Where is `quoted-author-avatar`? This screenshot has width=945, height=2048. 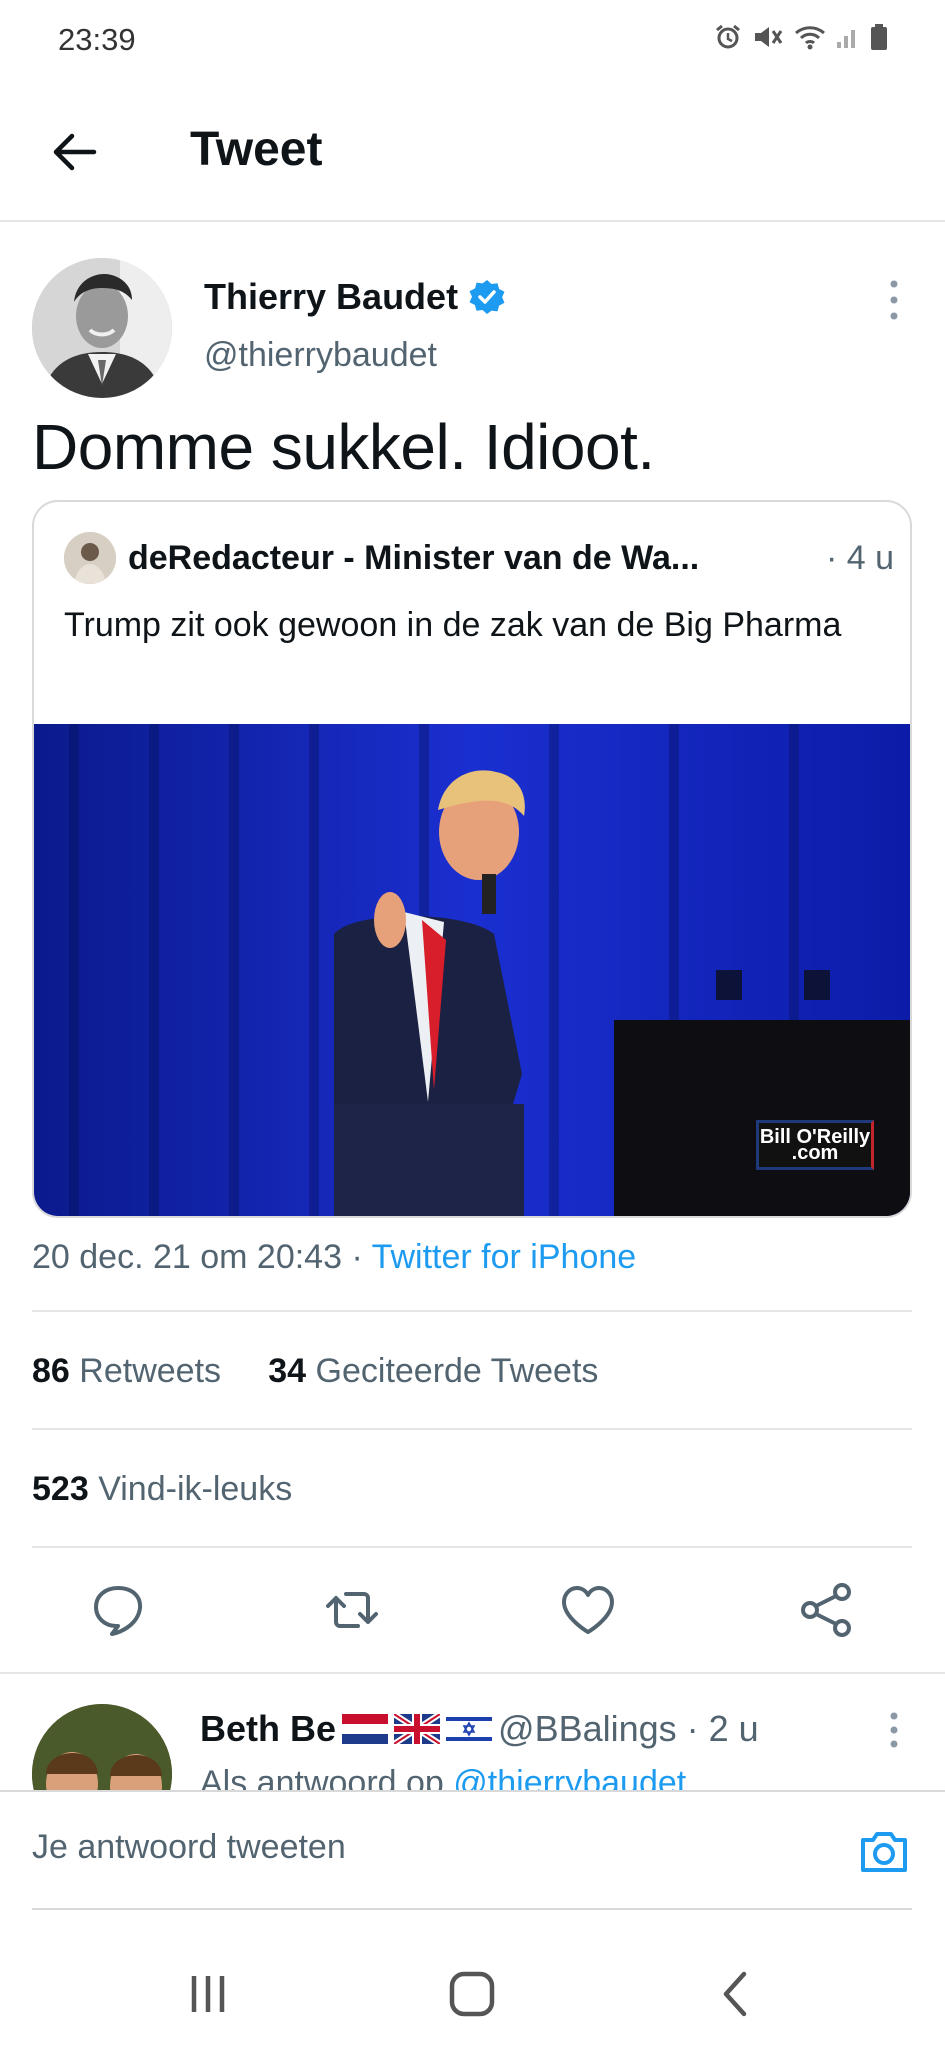
quoted-author-avatar is located at coordinates (90, 558).